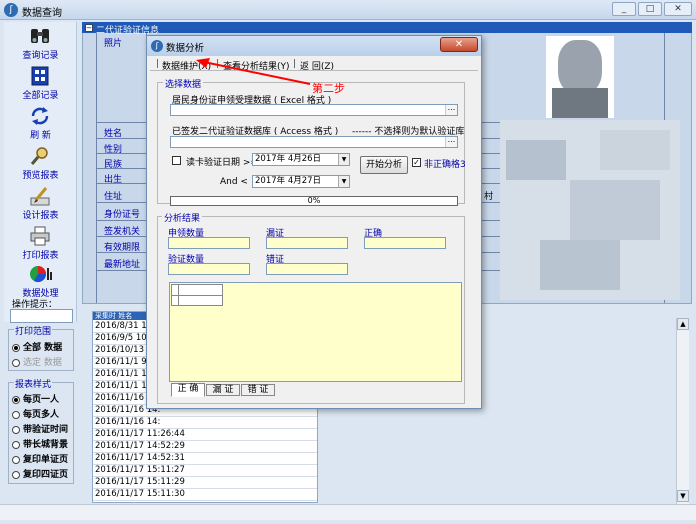  What do you see at coordinates (650, 9) in the screenshot?
I see `maximize-button: □` at bounding box center [650, 9].